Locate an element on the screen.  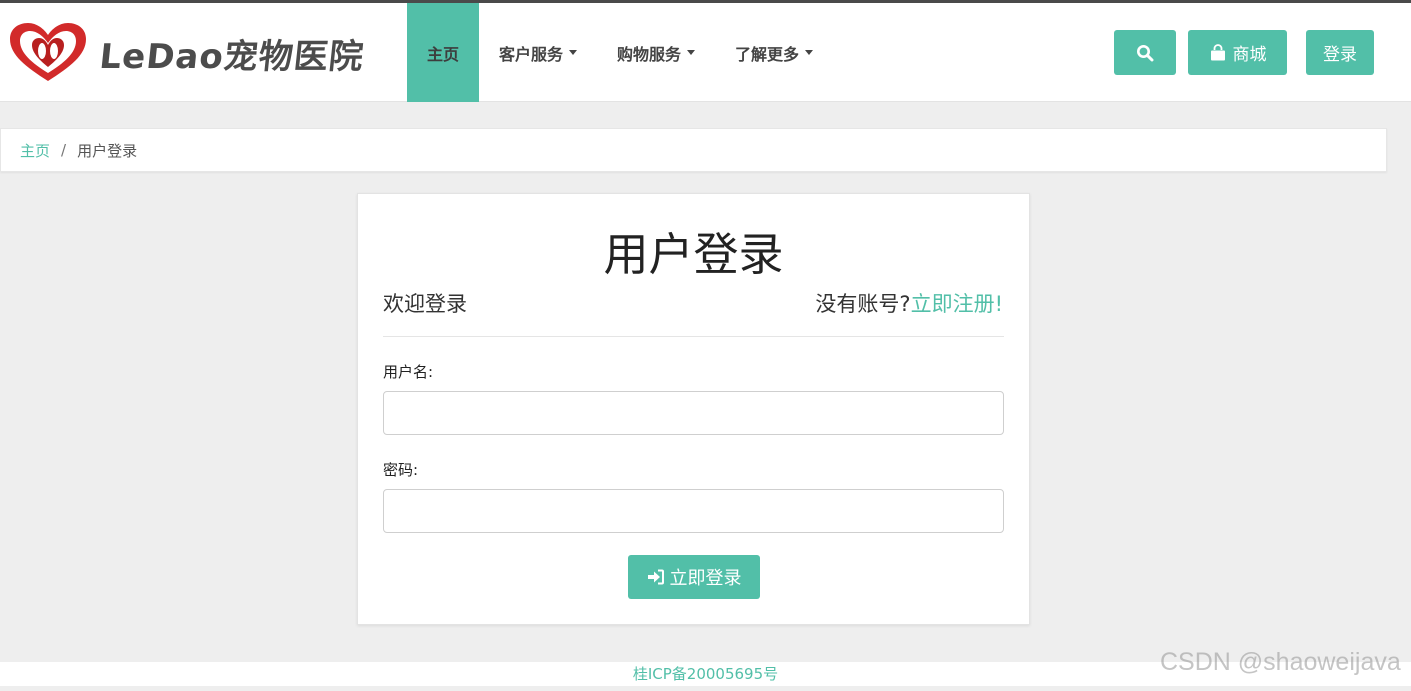
breadcrumb-current: 用户登录 is located at coordinates (107, 150).